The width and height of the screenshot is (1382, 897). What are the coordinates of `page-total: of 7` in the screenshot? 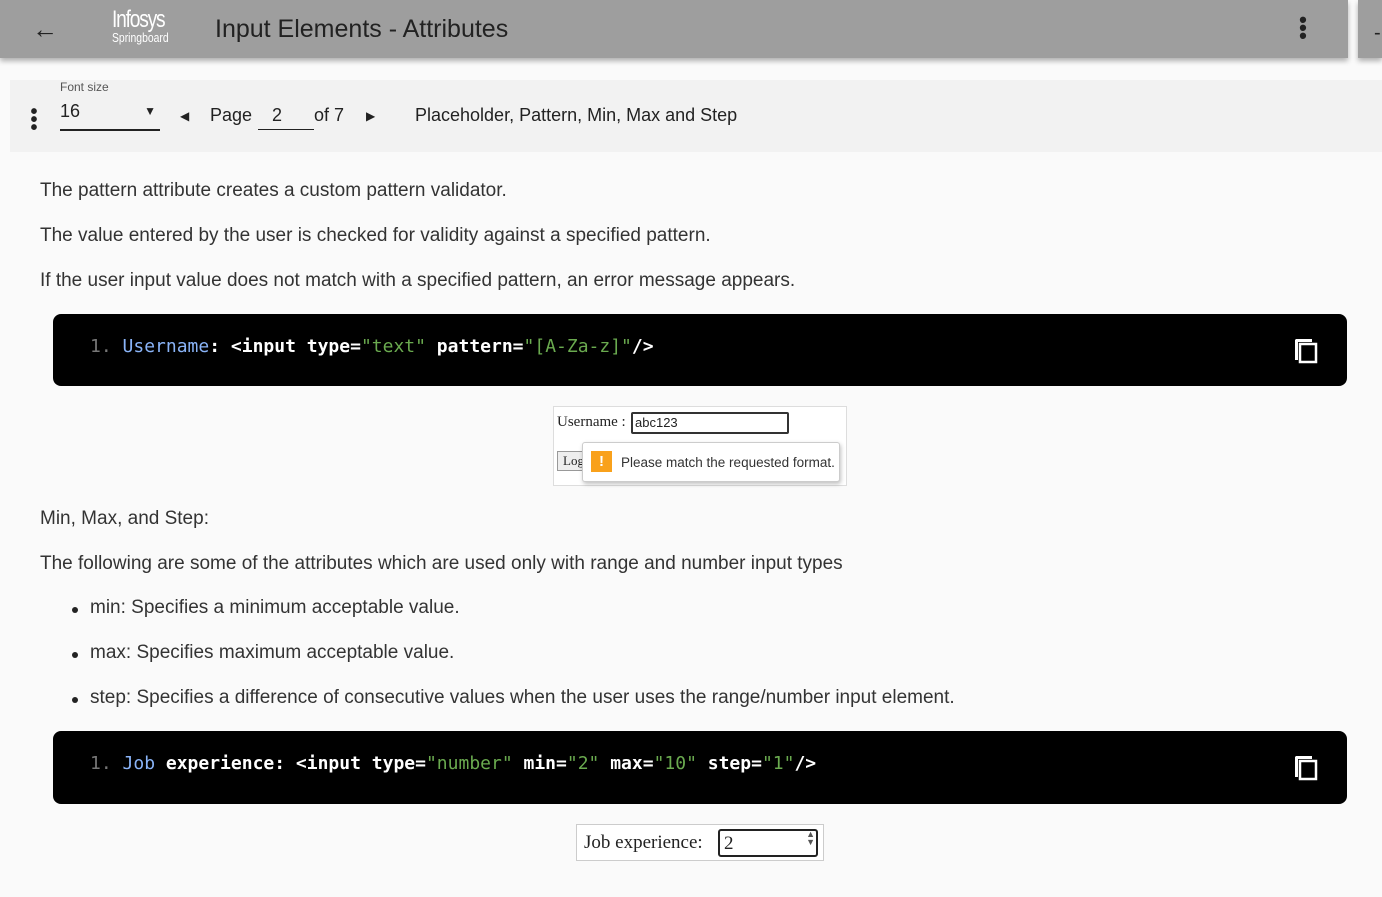 It's located at (329, 115).